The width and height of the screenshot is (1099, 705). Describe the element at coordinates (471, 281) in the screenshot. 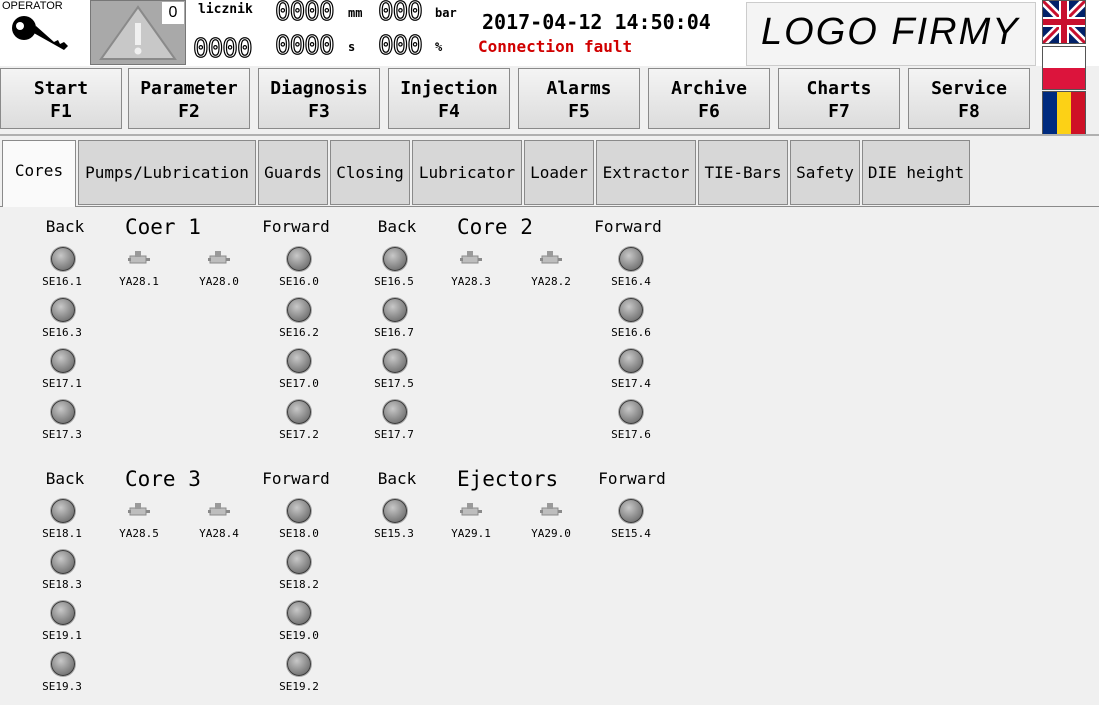

I see `valve-label: YA28.3` at that location.